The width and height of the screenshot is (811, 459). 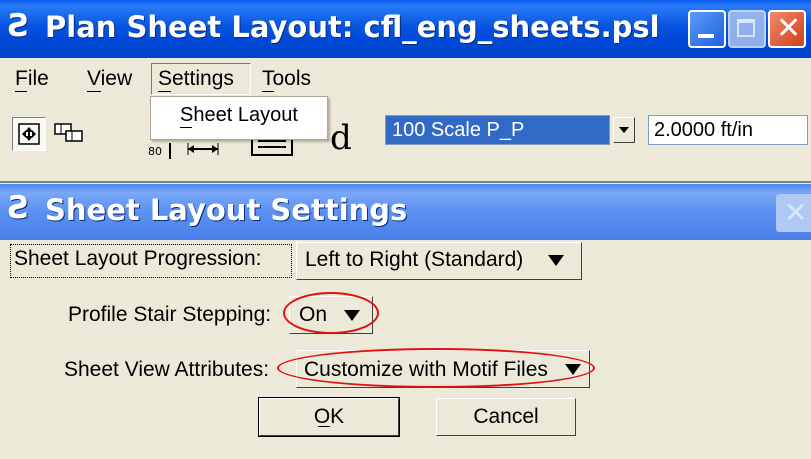 What do you see at coordinates (186, 127) in the screenshot?
I see `sheet-layout-mnemonic` at bounding box center [186, 127].